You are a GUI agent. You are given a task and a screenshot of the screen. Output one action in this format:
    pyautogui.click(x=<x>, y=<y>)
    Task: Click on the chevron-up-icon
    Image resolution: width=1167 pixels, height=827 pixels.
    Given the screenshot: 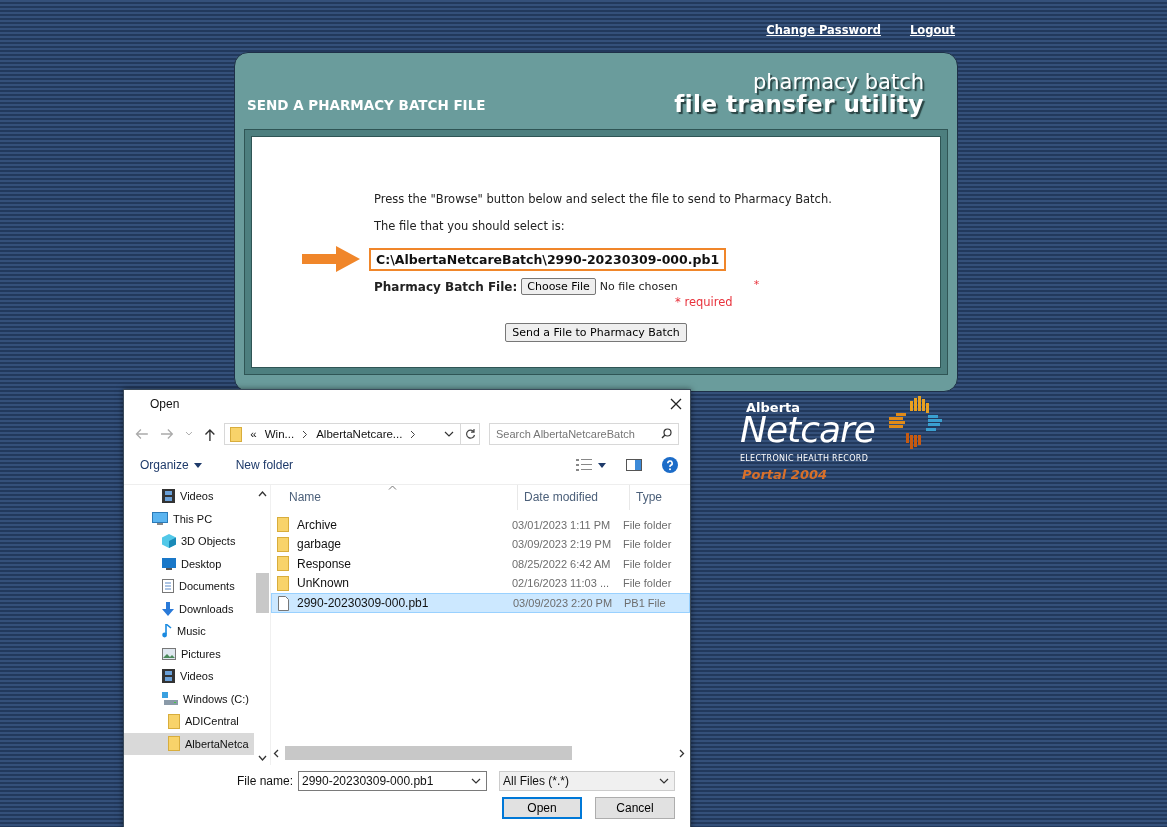 What is the action you would take?
    pyautogui.click(x=262, y=494)
    